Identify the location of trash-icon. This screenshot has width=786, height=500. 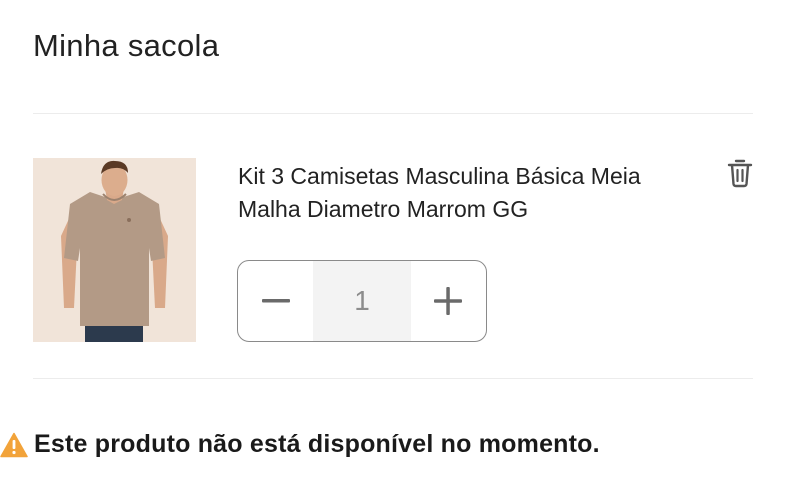
(740, 173).